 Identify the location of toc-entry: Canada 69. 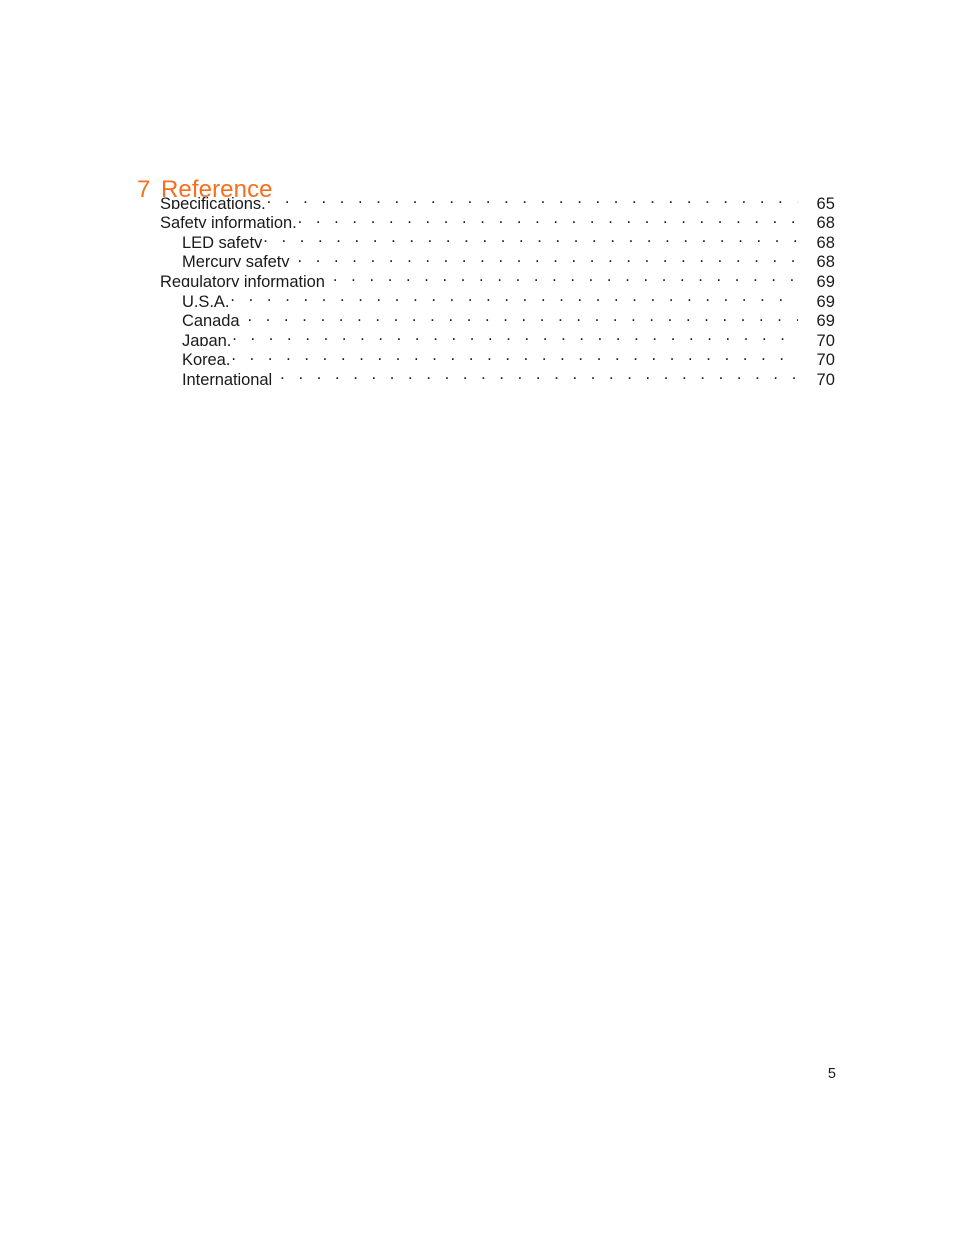
(497, 317).